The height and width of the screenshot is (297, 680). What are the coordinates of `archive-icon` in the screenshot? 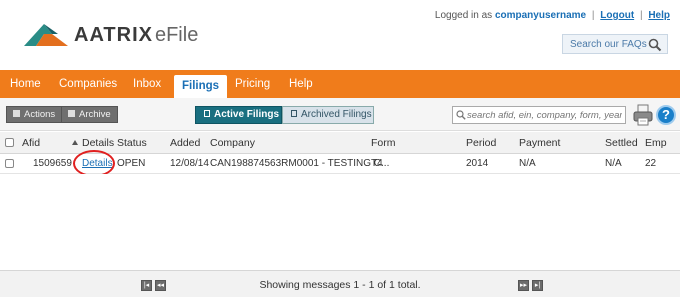 It's located at (71, 113).